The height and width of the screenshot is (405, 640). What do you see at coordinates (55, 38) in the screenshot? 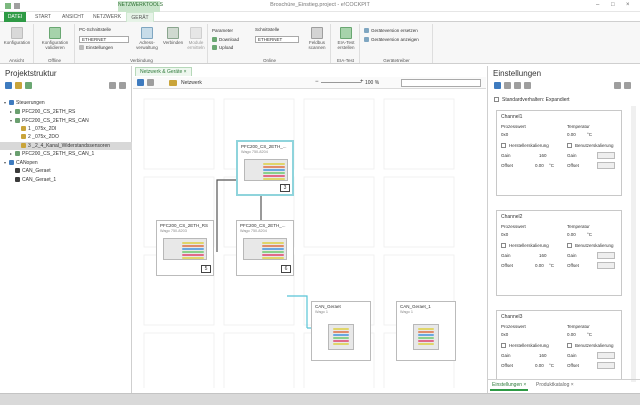
I see `konfiguration-validieren-button: Konfiguration validieren` at bounding box center [55, 38].